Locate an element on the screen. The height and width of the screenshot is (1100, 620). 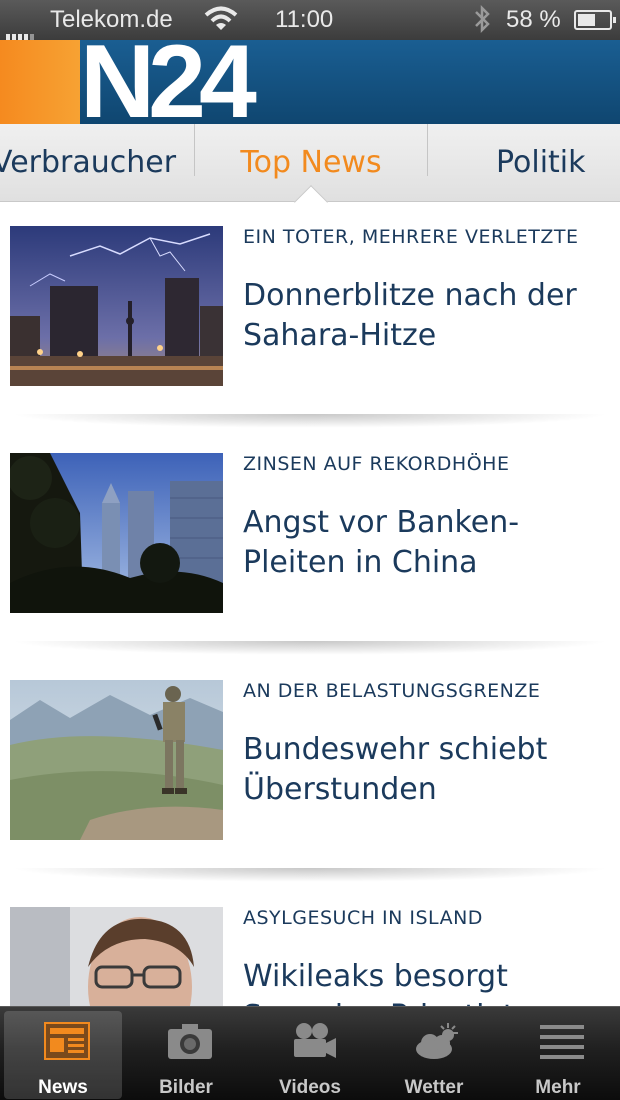
tab-verbraucher: Verbraucher is located at coordinates (88, 163).